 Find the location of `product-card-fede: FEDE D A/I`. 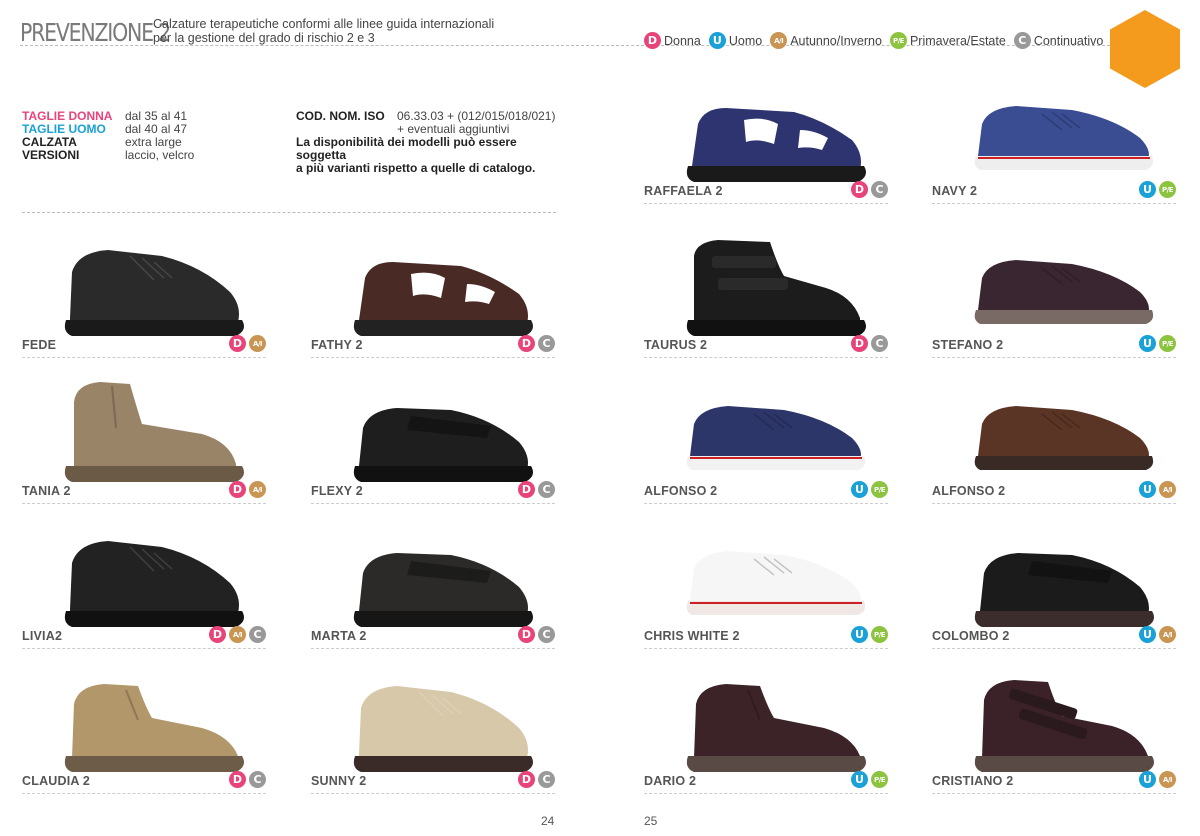

product-card-fede: FEDE D A/I is located at coordinates (144, 292).